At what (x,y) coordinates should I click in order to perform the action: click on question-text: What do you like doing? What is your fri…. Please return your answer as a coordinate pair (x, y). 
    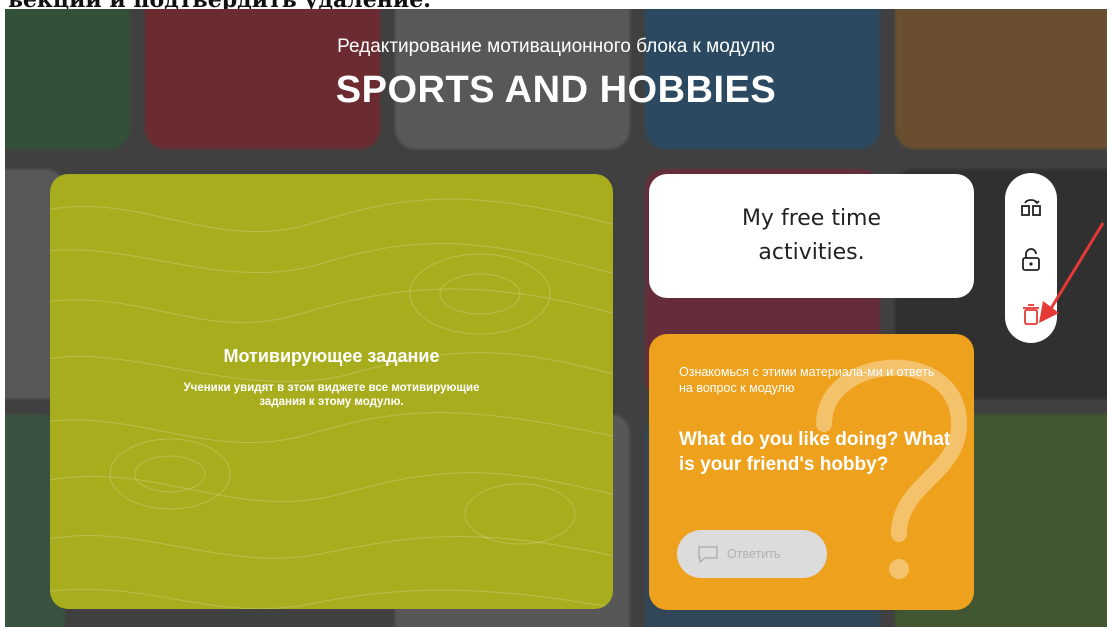
    Looking at the image, I should click on (815, 452).